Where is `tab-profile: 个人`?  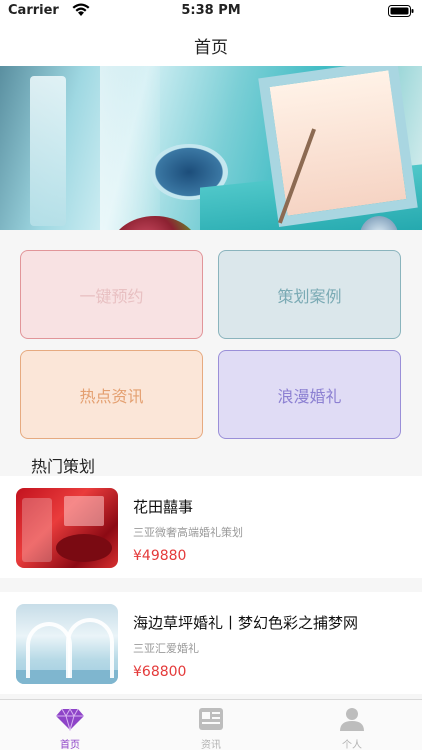 tab-profile: 个人 is located at coordinates (352, 725).